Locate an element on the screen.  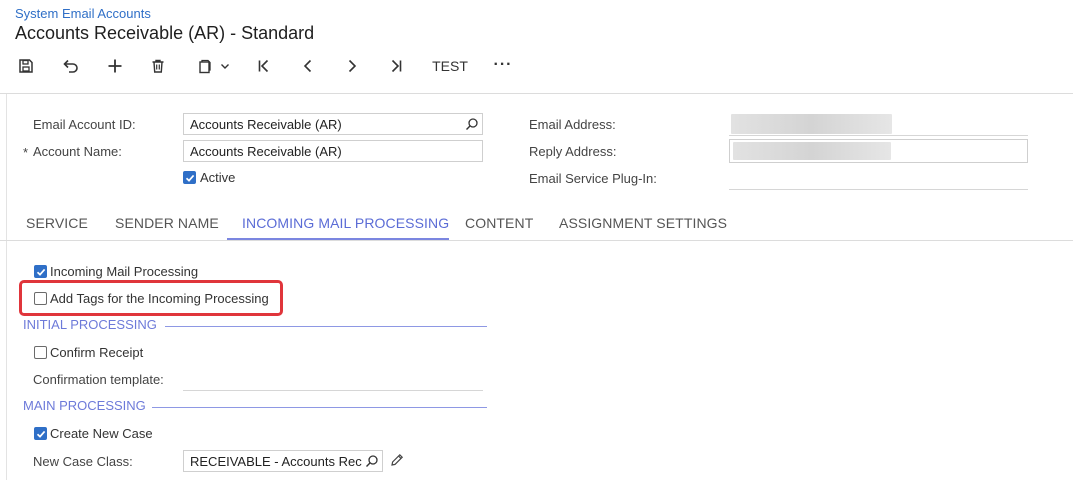
new-case-class-label: New Case Class: is located at coordinates (83, 461).